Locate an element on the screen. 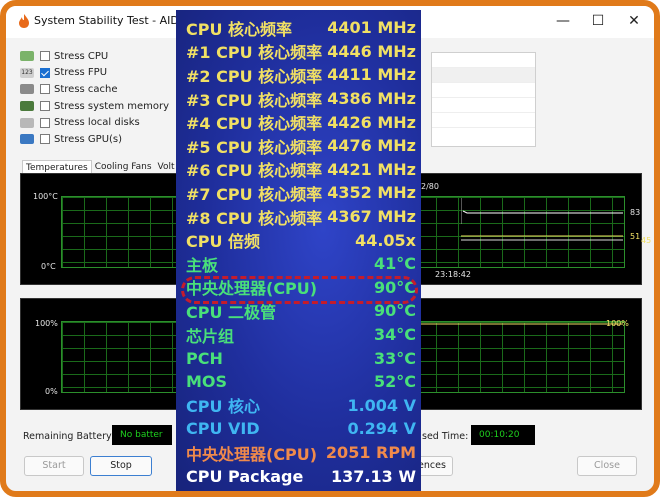 The height and width of the screenshot is (497, 660). minimize-button: — is located at coordinates (563, 21).